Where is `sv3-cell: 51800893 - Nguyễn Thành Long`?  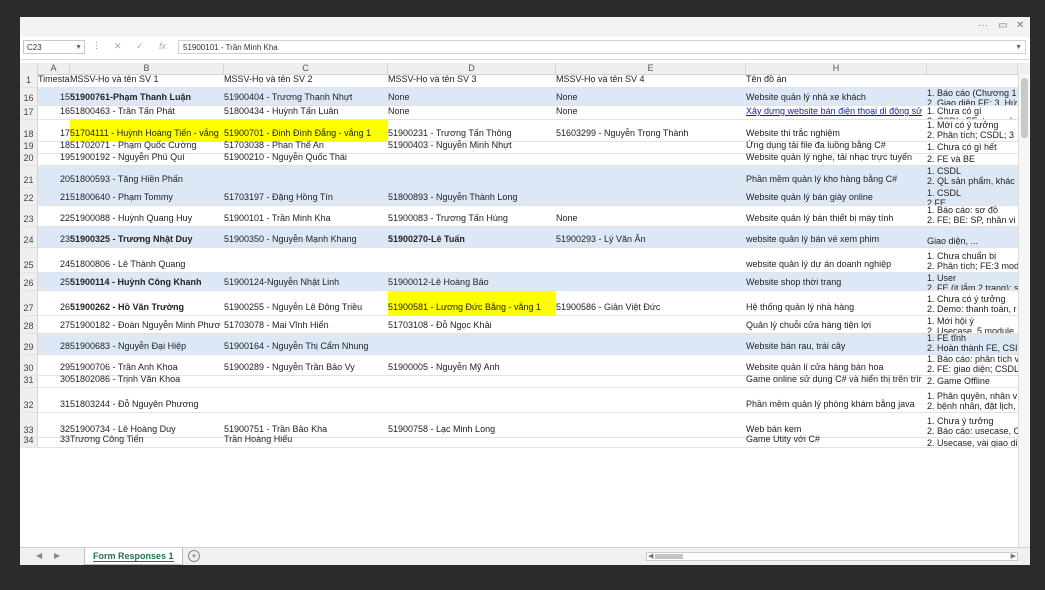 sv3-cell: 51800893 - Nguyễn Thành Long is located at coordinates (471, 197).